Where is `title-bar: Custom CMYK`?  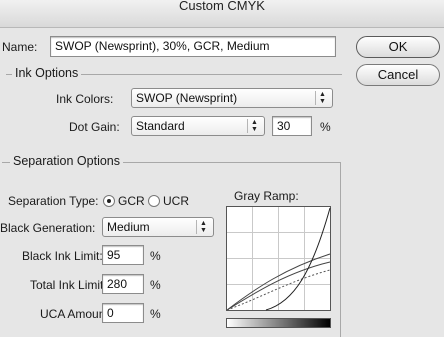
title-bar: Custom CMYK is located at coordinates (222, 14).